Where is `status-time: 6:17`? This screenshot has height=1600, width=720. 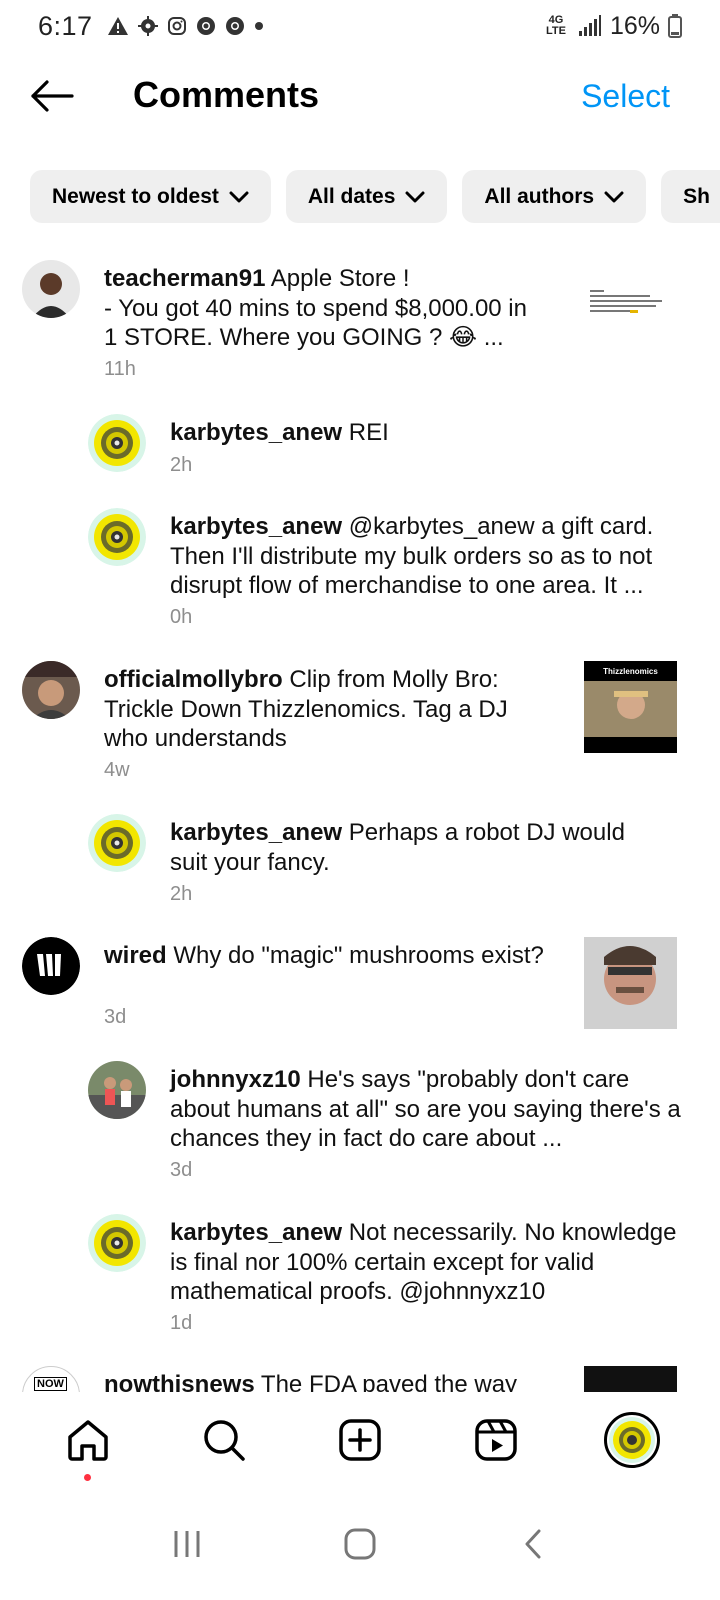
status-time: 6:17 is located at coordinates (65, 25).